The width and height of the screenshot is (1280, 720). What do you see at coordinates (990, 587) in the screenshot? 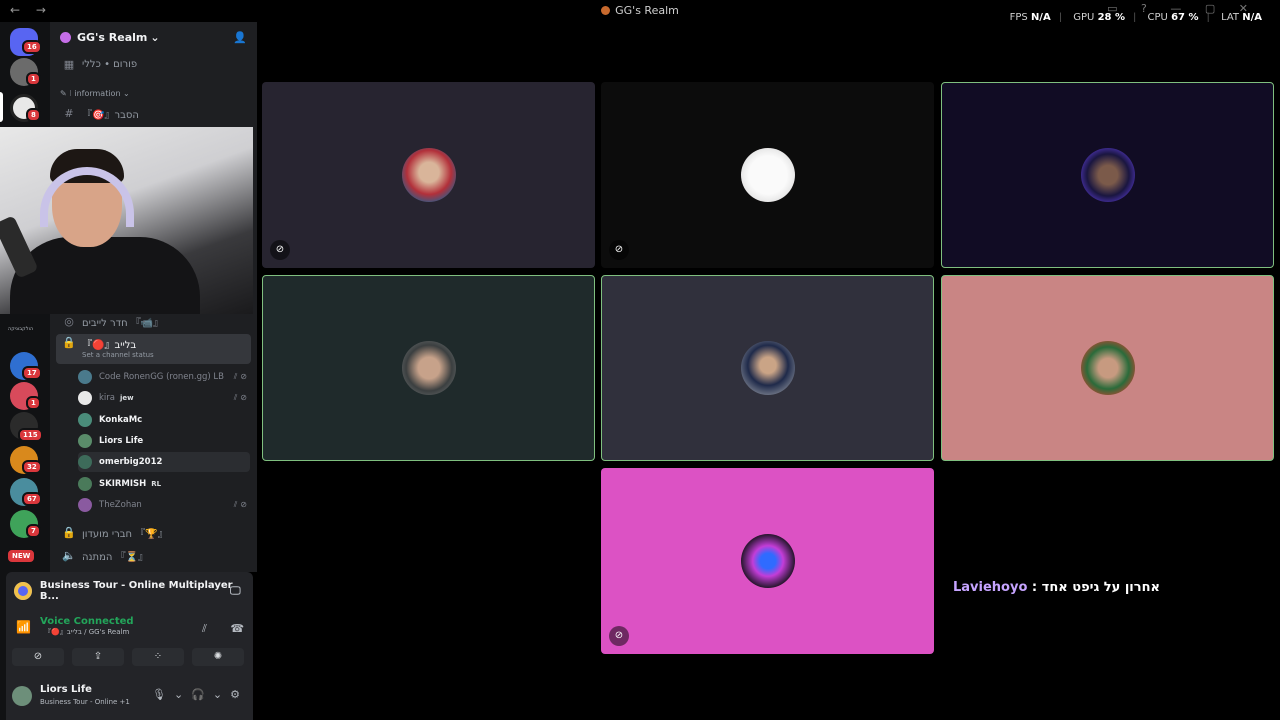
I see `caption-author: Laviehoyo` at bounding box center [990, 587].